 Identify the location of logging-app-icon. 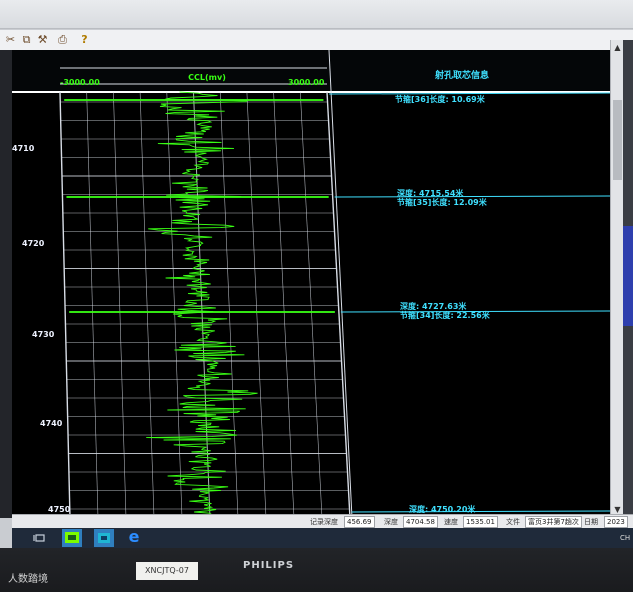
(72, 538).